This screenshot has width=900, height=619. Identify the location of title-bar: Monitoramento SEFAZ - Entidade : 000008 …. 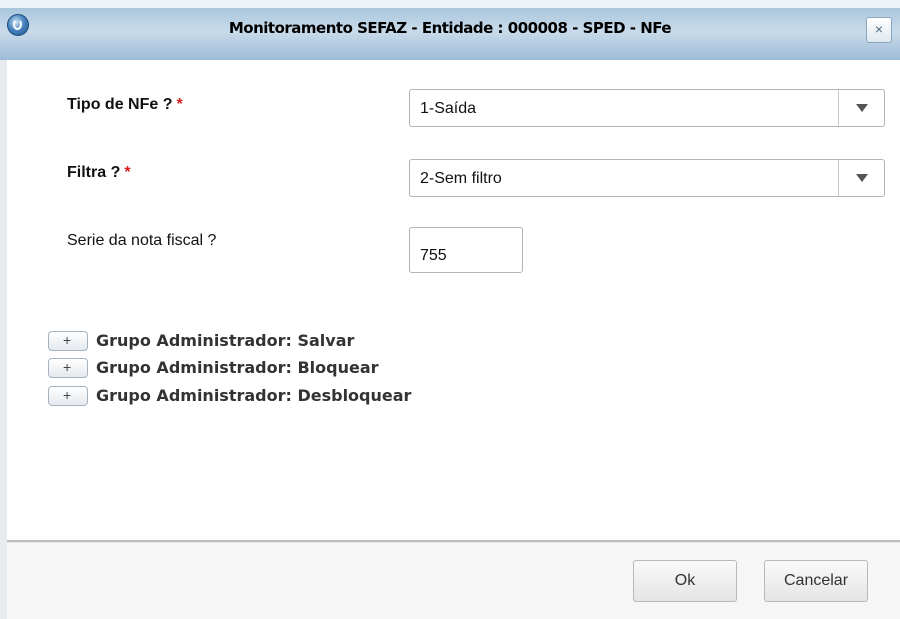
(450, 30).